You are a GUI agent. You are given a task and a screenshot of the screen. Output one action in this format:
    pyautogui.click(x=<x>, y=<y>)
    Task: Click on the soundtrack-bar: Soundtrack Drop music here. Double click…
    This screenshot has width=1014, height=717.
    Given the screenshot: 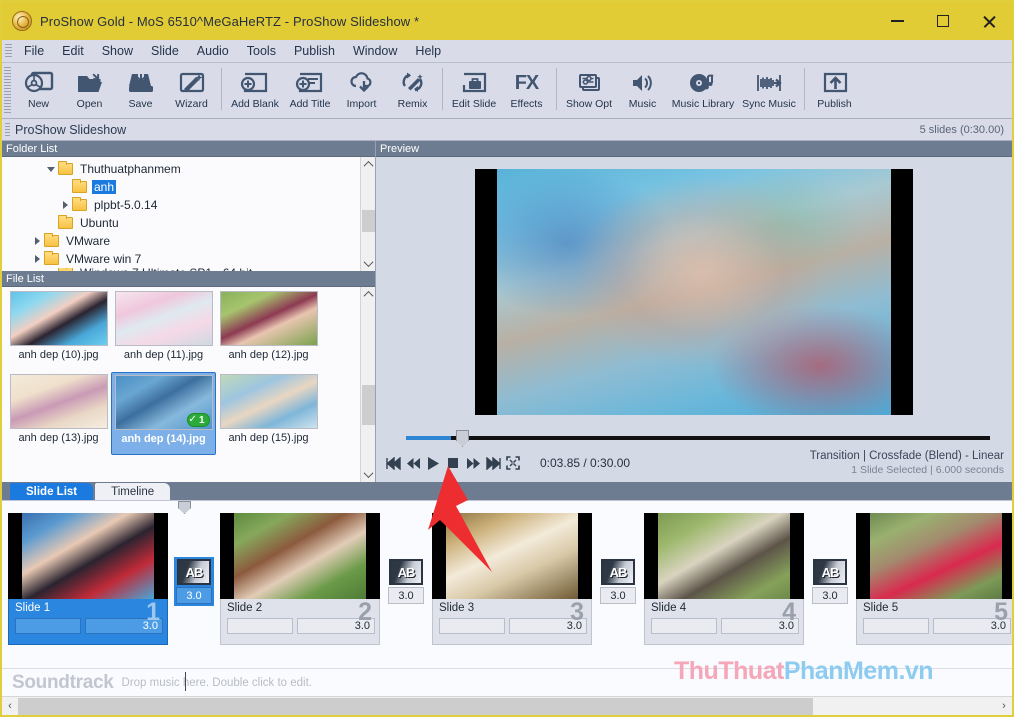 What is the action you would take?
    pyautogui.click(x=507, y=682)
    